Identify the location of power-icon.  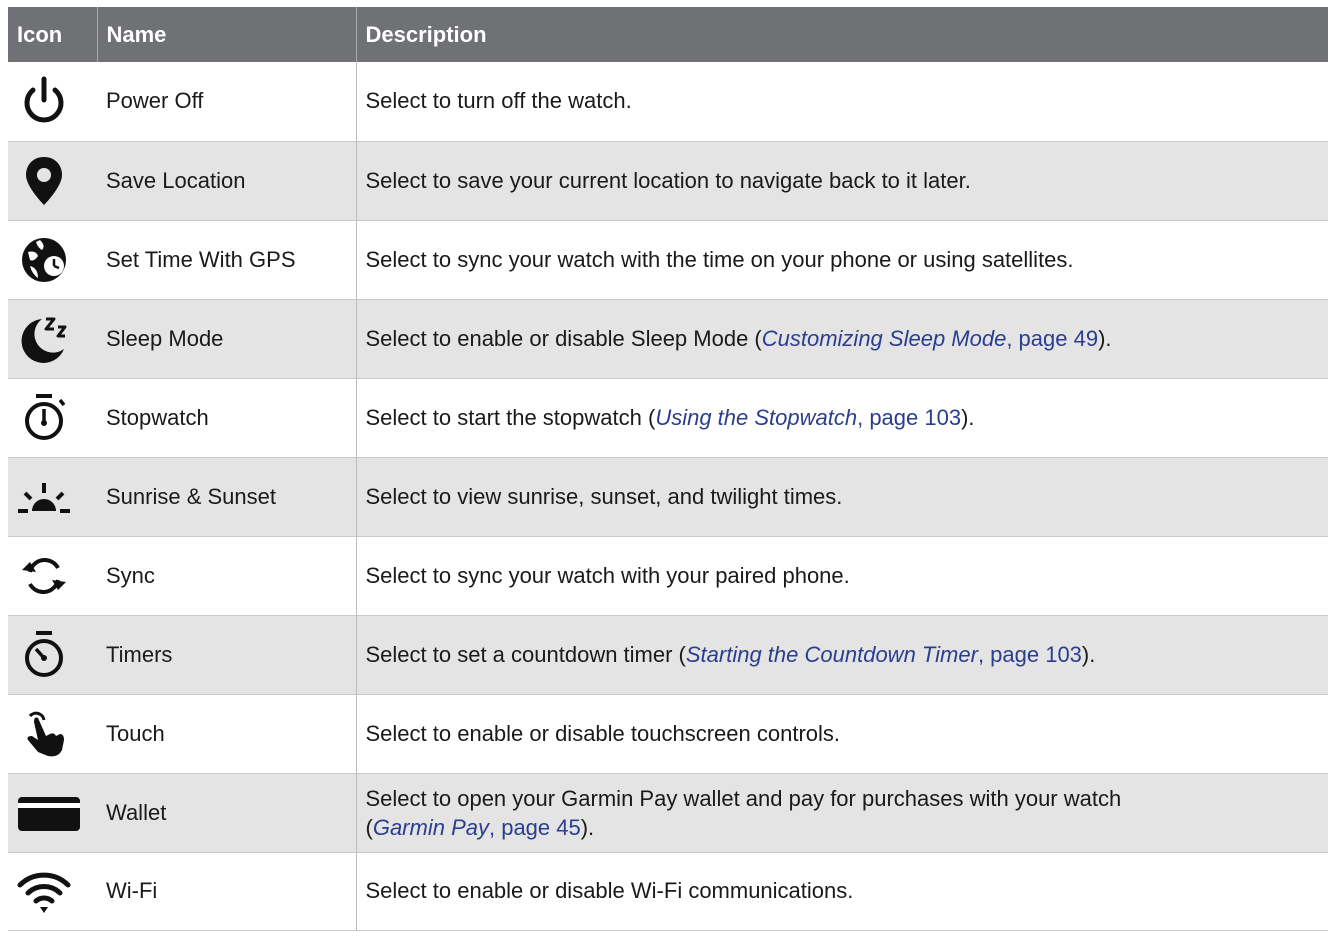
(44, 101).